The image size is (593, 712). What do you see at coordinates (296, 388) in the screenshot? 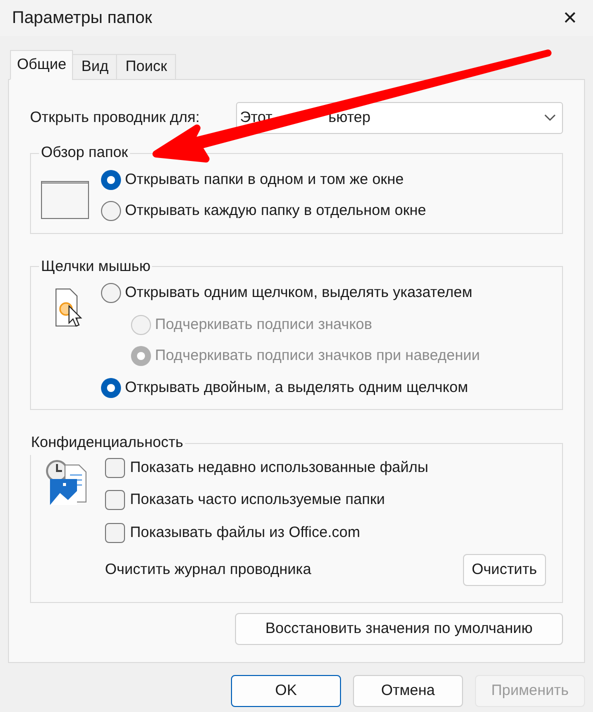
I see `option-label: Открывать двойным, а выделять одним щелчком` at bounding box center [296, 388].